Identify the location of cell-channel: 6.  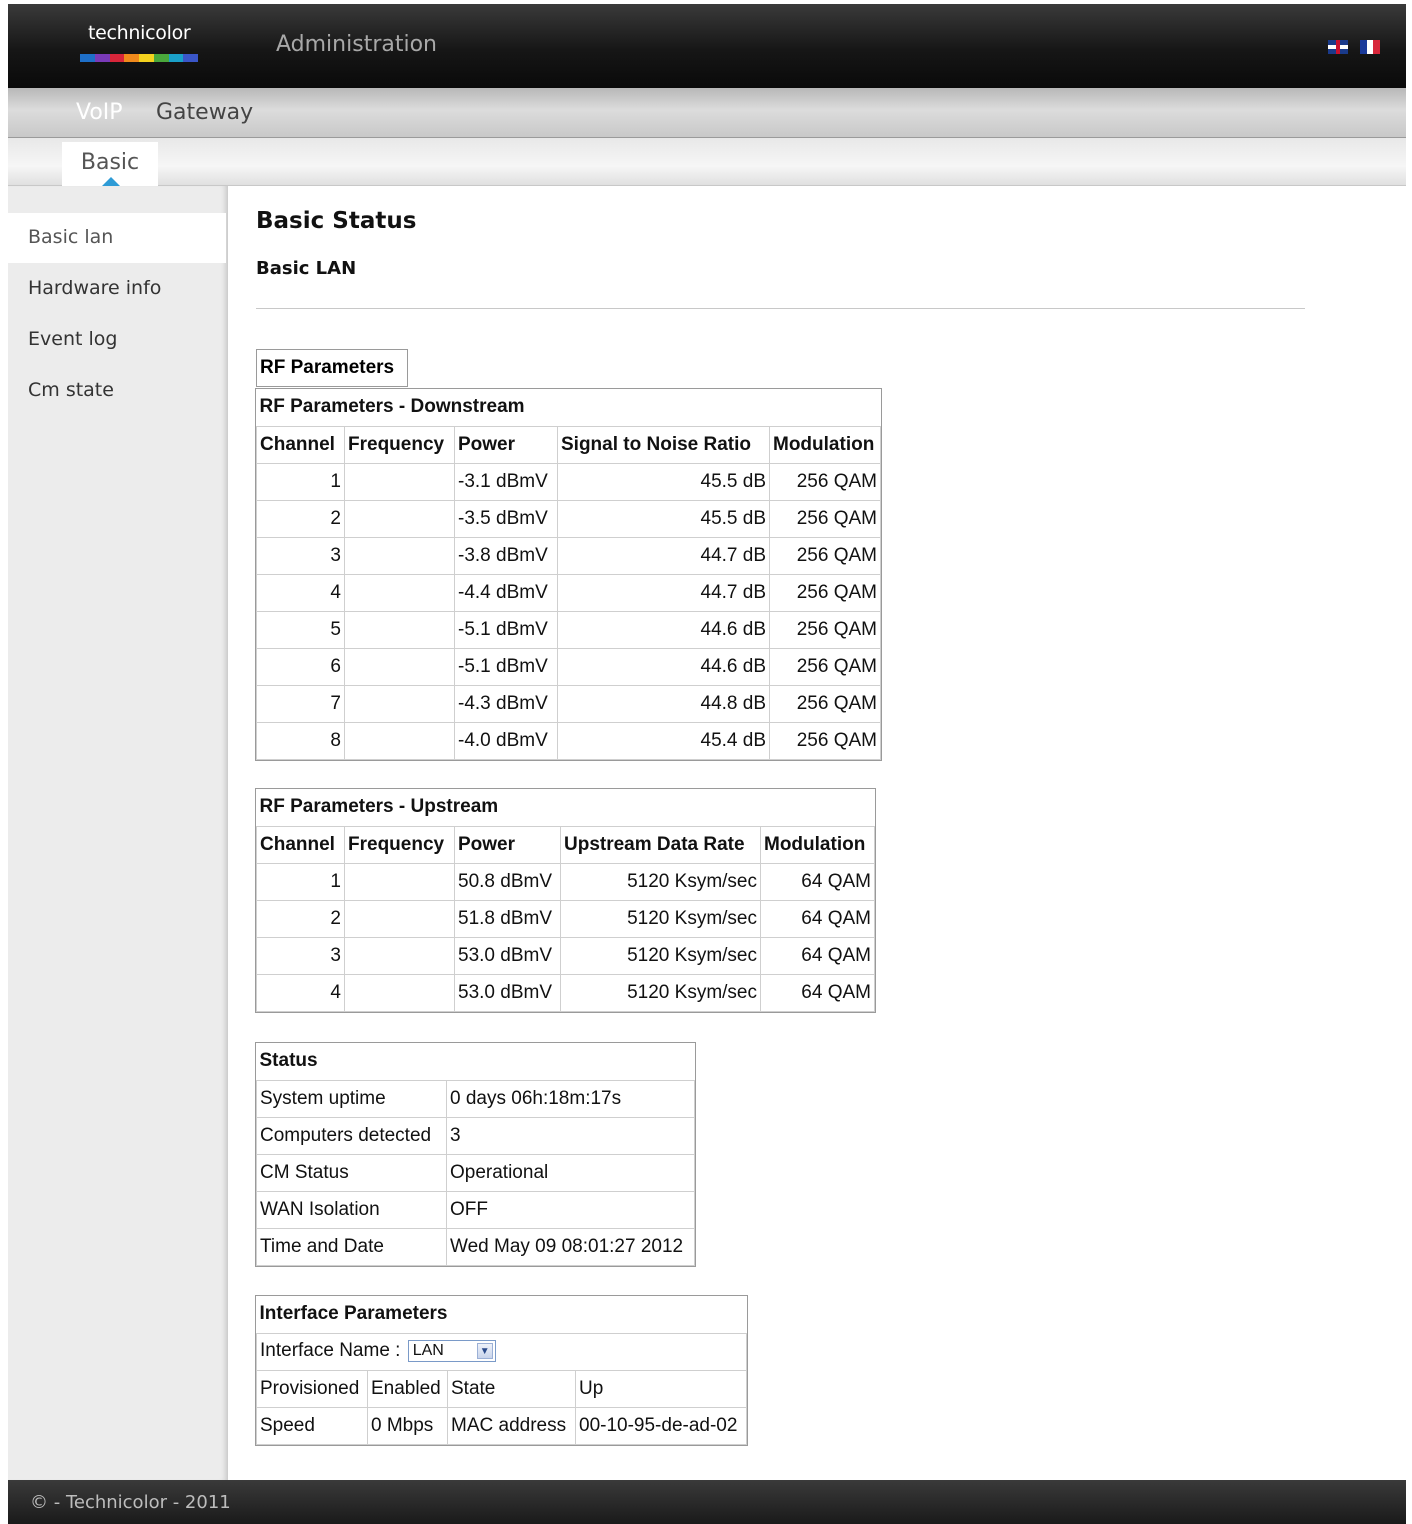
(300, 666).